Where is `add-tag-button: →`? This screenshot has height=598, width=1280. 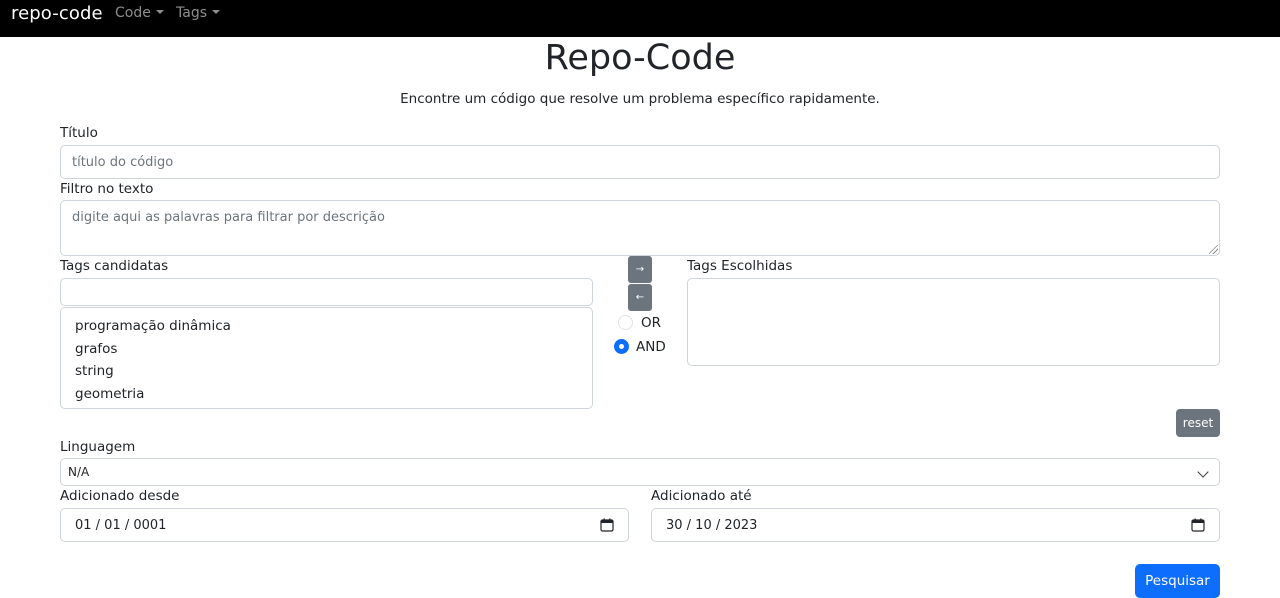
add-tag-button: → is located at coordinates (640, 269).